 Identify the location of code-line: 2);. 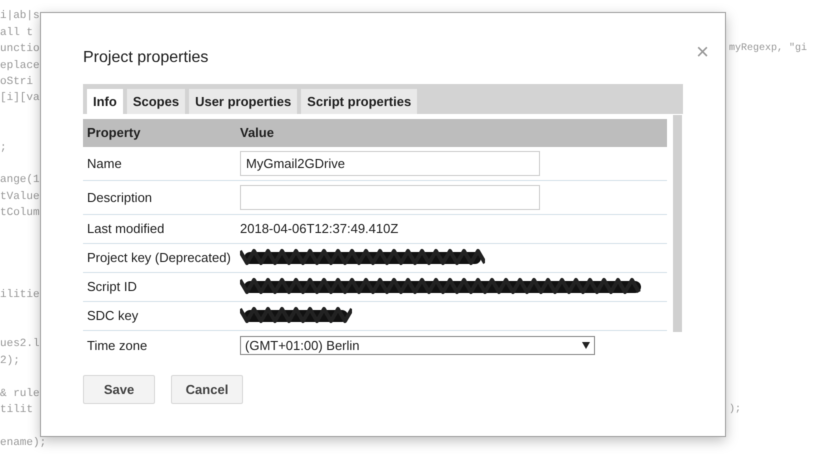
(10, 361).